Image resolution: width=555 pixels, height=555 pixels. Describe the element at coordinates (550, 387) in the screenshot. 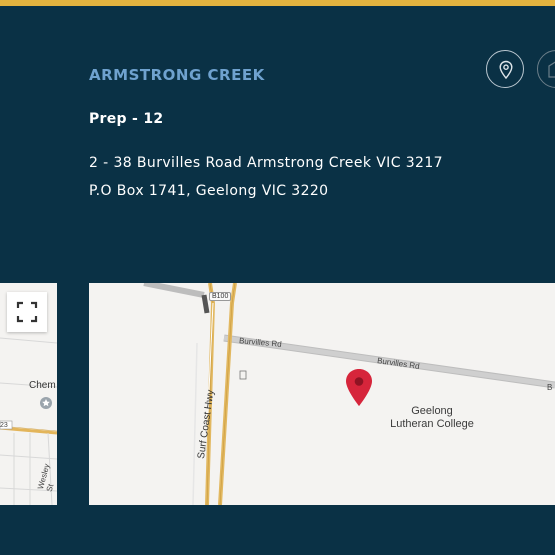

I see `route-badge-edge: B` at that location.